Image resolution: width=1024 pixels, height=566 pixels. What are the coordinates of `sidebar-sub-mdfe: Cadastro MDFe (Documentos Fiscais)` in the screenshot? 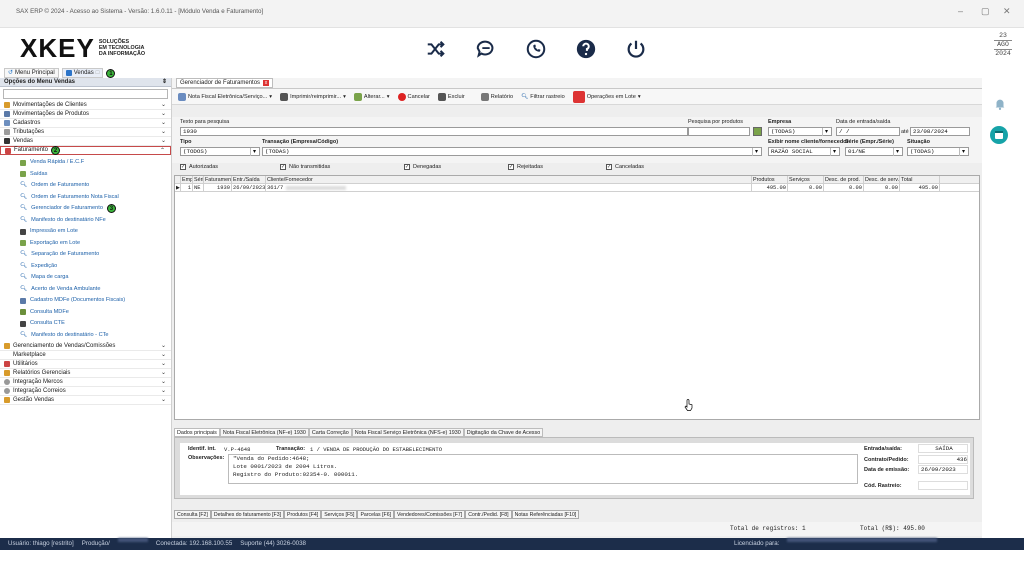 It's located at (85, 301).